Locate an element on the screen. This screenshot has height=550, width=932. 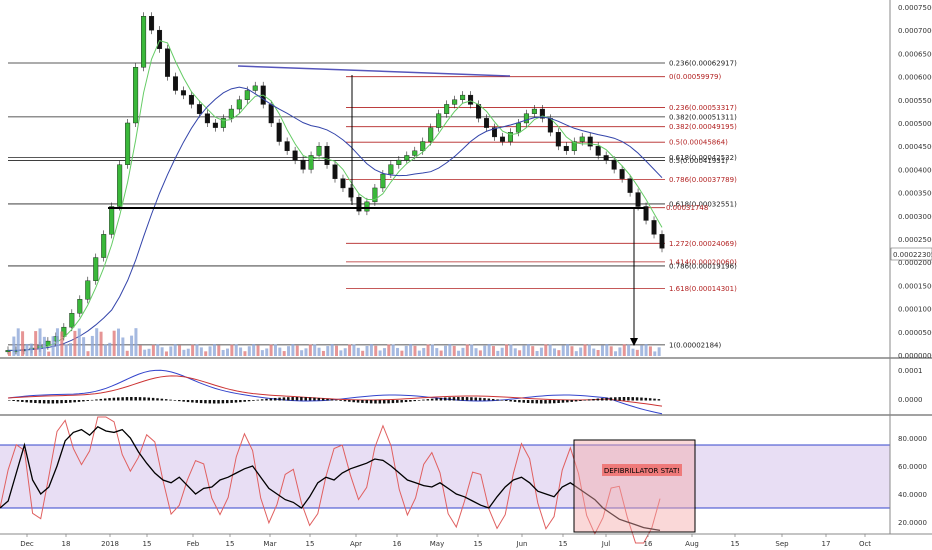
rsi-tick: 60.0000 is located at coordinates (912, 467).